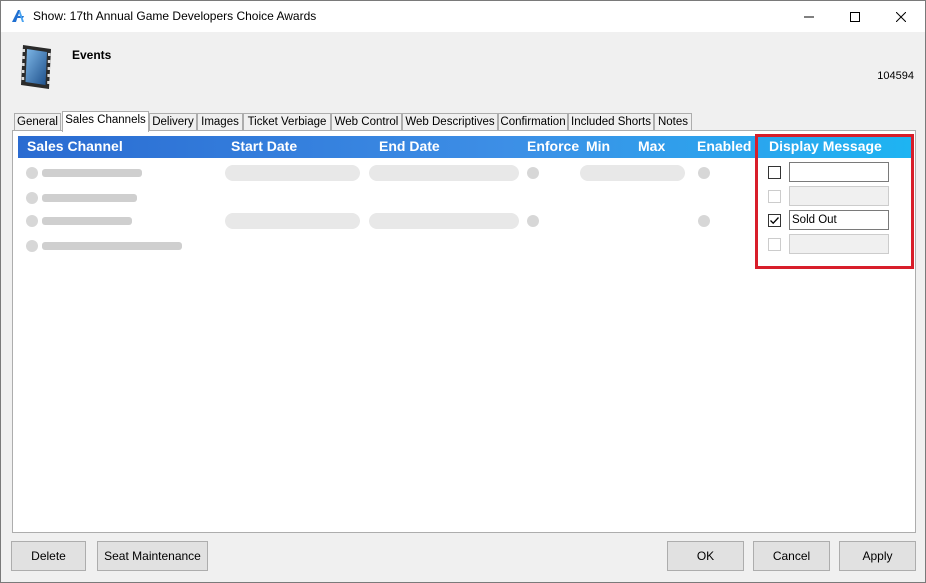 Image resolution: width=926 pixels, height=583 pixels. Describe the element at coordinates (75, 146) in the screenshot. I see `col-sales-channel: Sales Channel` at that location.